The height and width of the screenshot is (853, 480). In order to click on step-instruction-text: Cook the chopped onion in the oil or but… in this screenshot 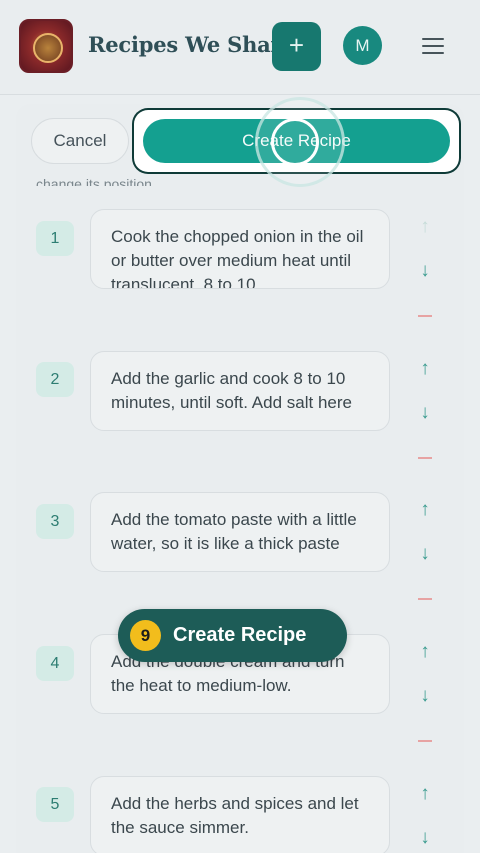, I will do `click(237, 258)`.